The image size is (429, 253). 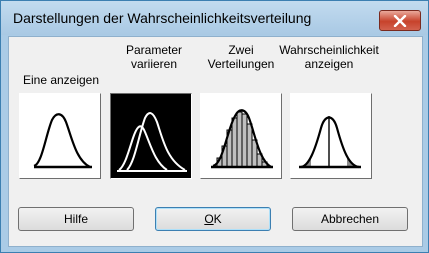 I want to click on ok-button: OK, so click(x=213, y=219).